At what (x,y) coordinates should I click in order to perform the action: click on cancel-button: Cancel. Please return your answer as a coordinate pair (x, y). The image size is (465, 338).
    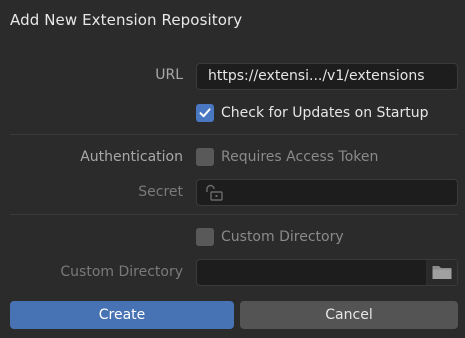
    Looking at the image, I should click on (349, 315).